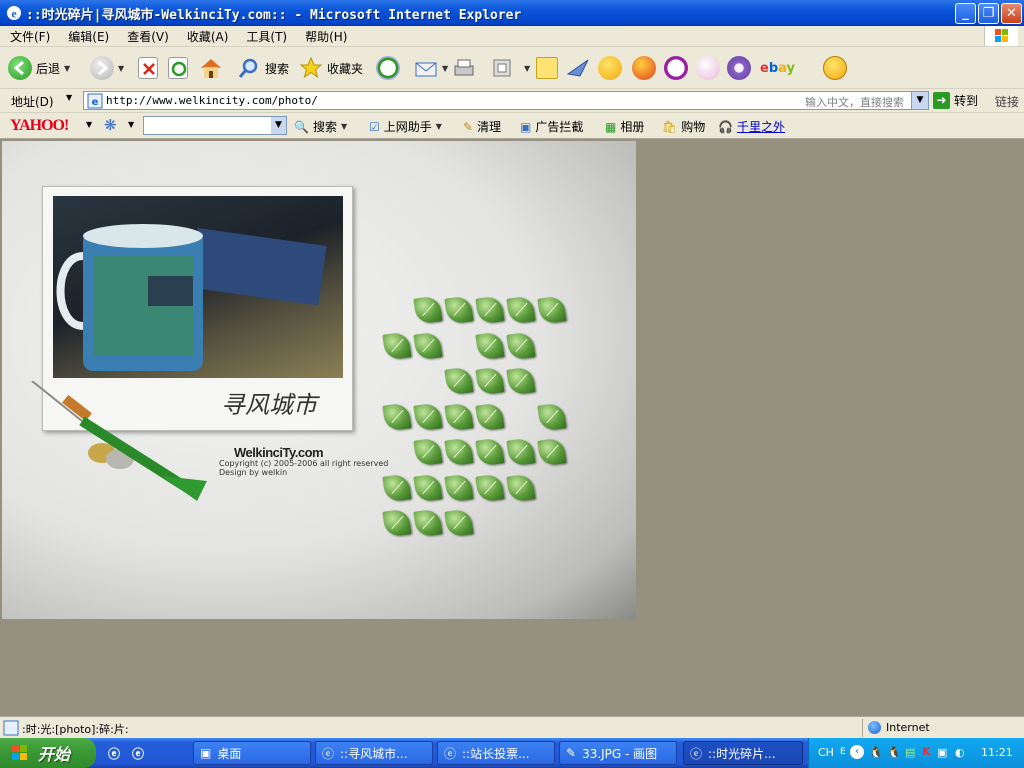 This screenshot has height=768, width=1024. Describe the element at coordinates (211, 68) in the screenshot. I see `home-button` at that location.